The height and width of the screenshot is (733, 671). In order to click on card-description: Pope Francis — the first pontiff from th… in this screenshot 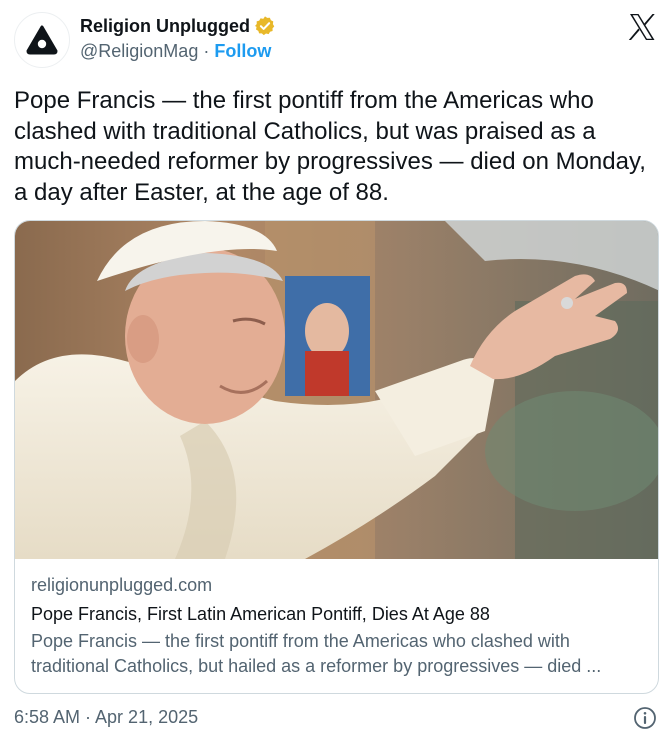, I will do `click(316, 653)`.